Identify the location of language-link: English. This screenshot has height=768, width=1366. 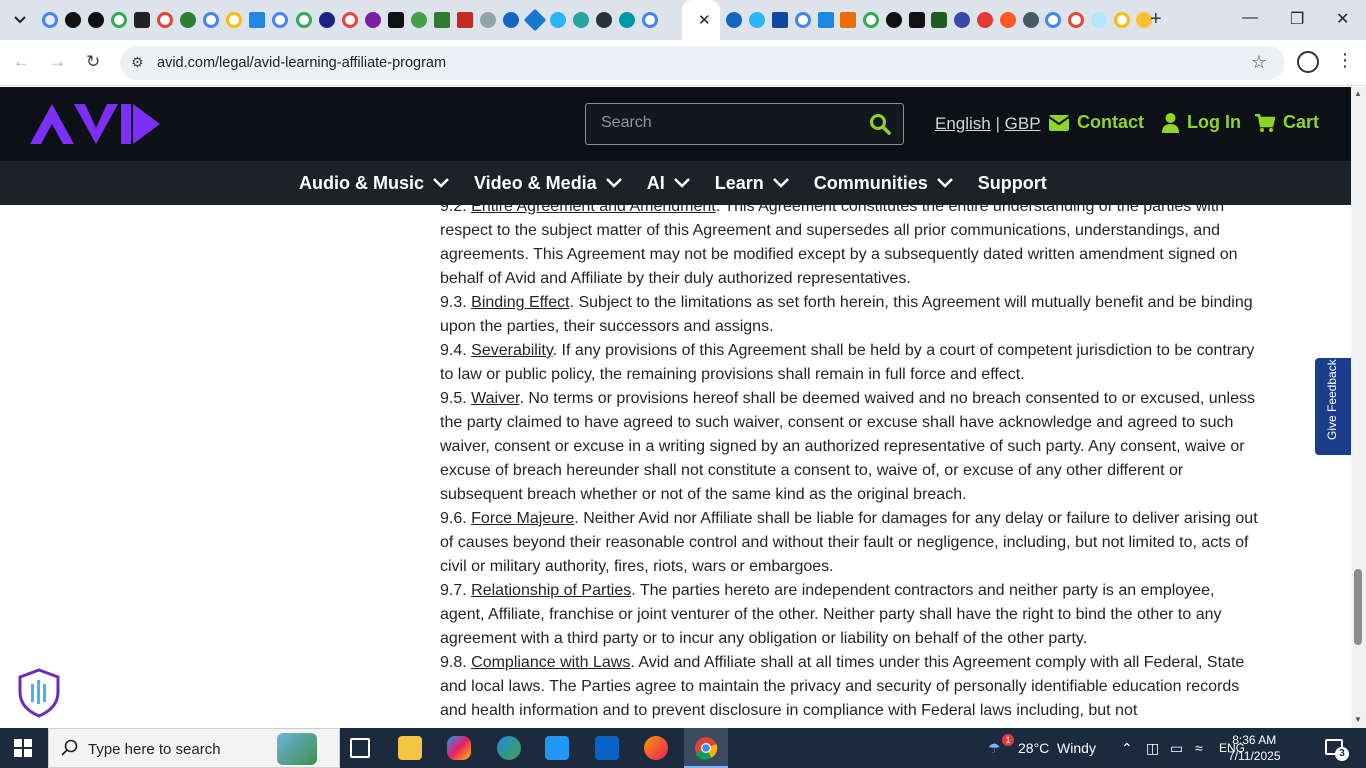
(963, 123).